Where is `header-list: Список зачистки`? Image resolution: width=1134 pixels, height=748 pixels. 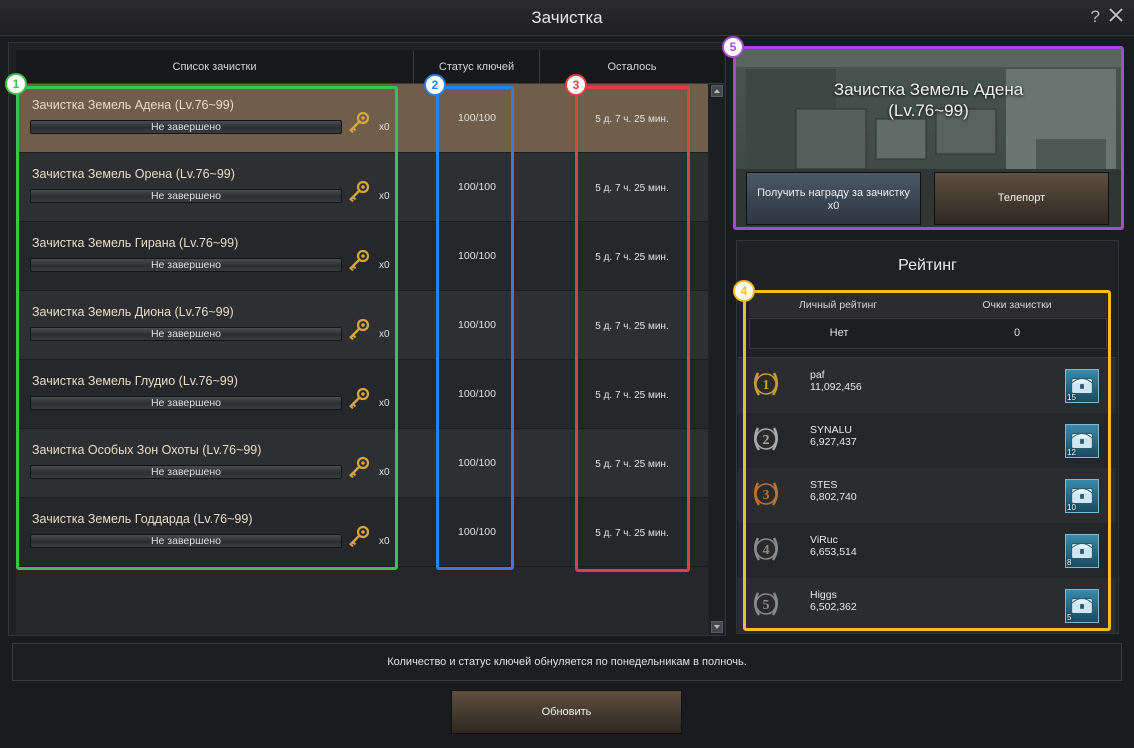 header-list: Список зачистки is located at coordinates (215, 67).